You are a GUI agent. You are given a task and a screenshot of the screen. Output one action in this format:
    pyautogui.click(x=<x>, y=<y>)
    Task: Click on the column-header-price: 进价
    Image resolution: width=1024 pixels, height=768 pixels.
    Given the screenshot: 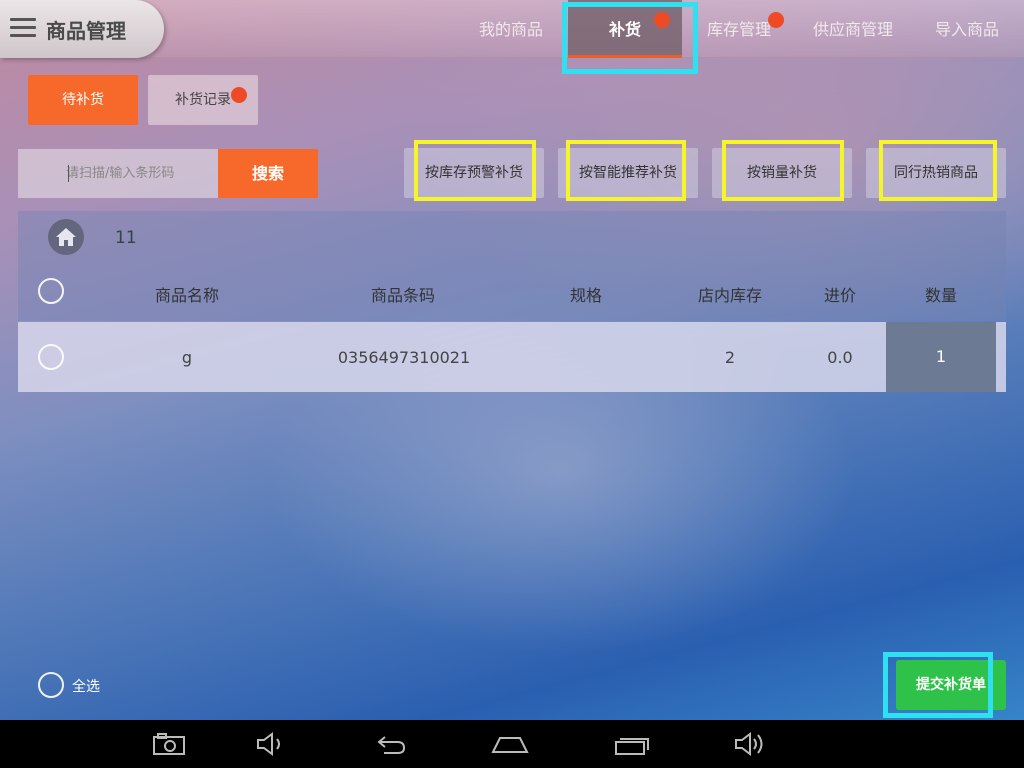 What is the action you would take?
    pyautogui.click(x=839, y=295)
    